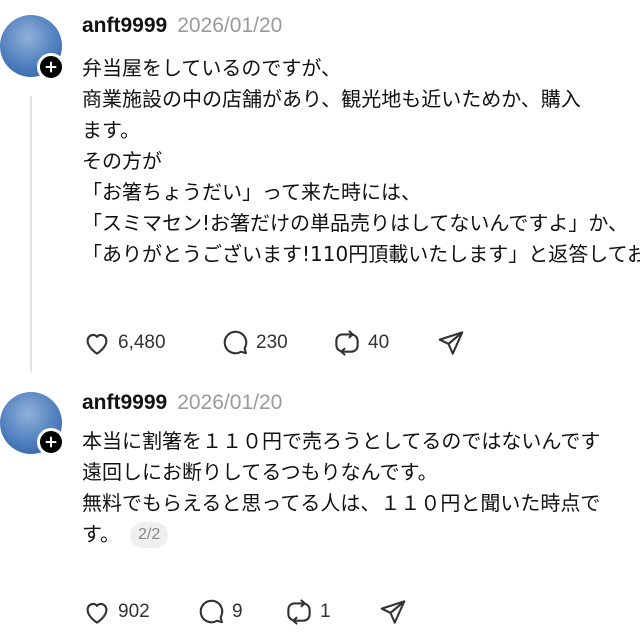  Describe the element at coordinates (134, 611) in the screenshot. I see `like-count: 902` at that location.